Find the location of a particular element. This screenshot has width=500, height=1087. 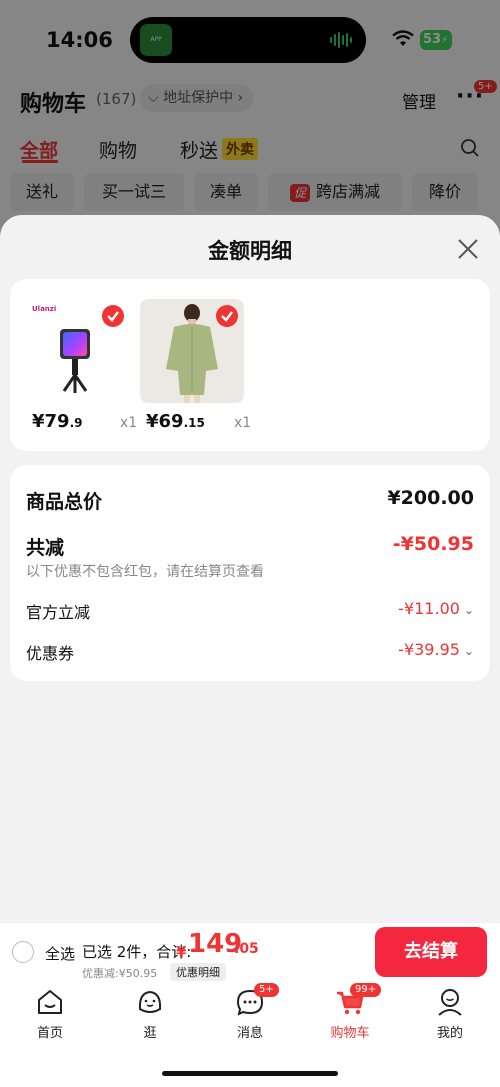

brand-logo: Ulanzi is located at coordinates (44, 309).